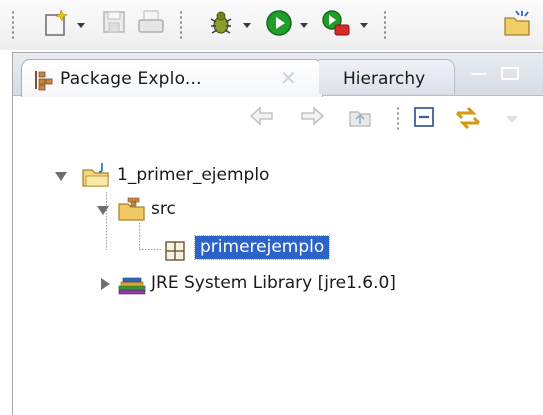  What do you see at coordinates (57, 25) in the screenshot?
I see `new-wizard-icon` at bounding box center [57, 25].